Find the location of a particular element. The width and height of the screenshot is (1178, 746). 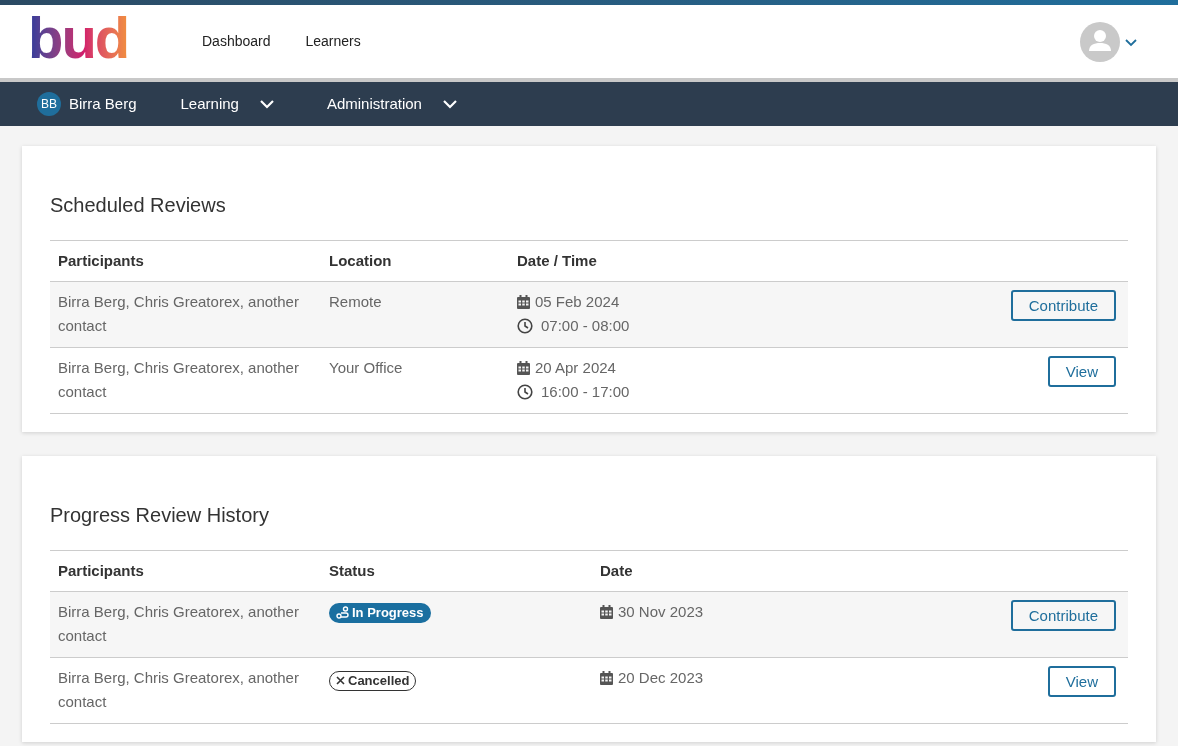

date-text: 30 Nov 2023 is located at coordinates (661, 612).